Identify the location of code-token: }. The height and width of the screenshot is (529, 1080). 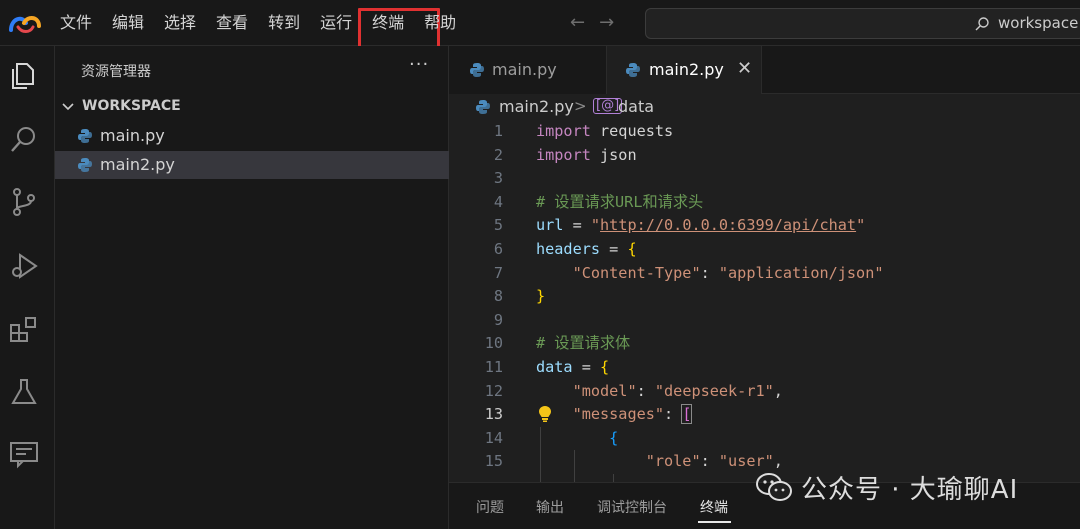
(541, 296).